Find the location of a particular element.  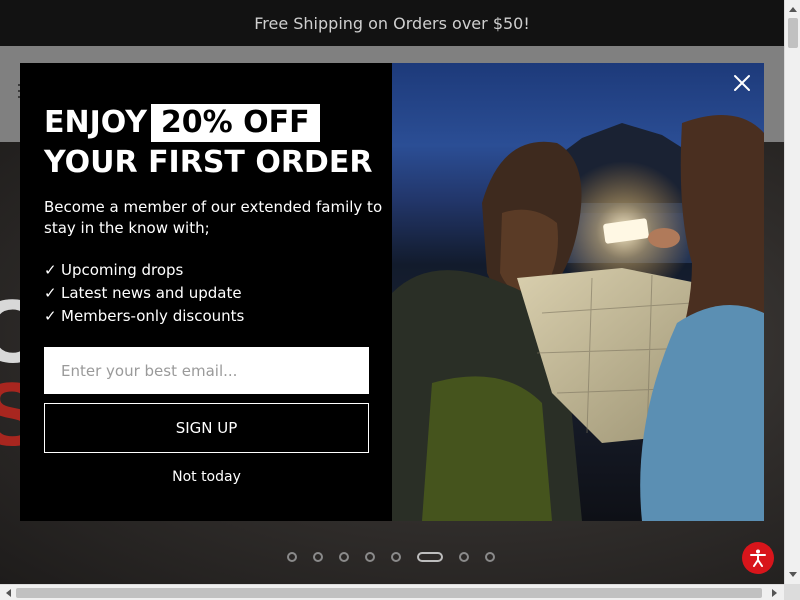

announcement-bar: Free Shipping on Orders over $50! is located at coordinates (392, 23).